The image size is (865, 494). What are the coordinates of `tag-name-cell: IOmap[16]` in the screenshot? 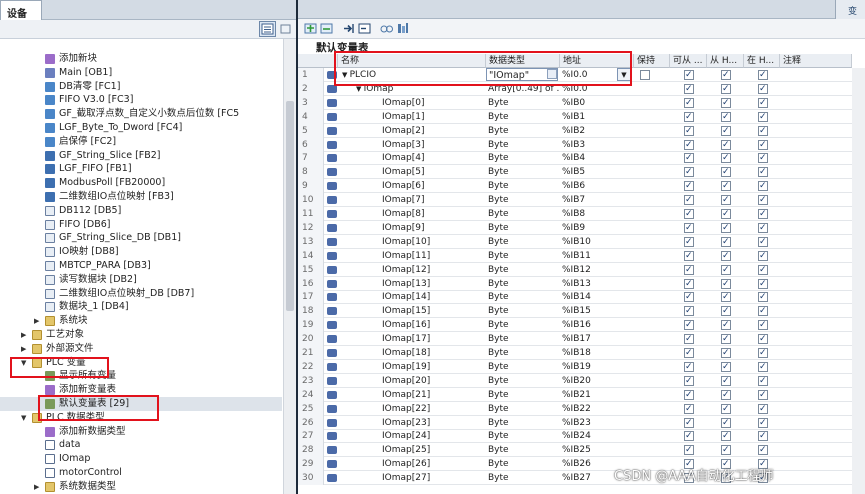 It's located at (411, 325).